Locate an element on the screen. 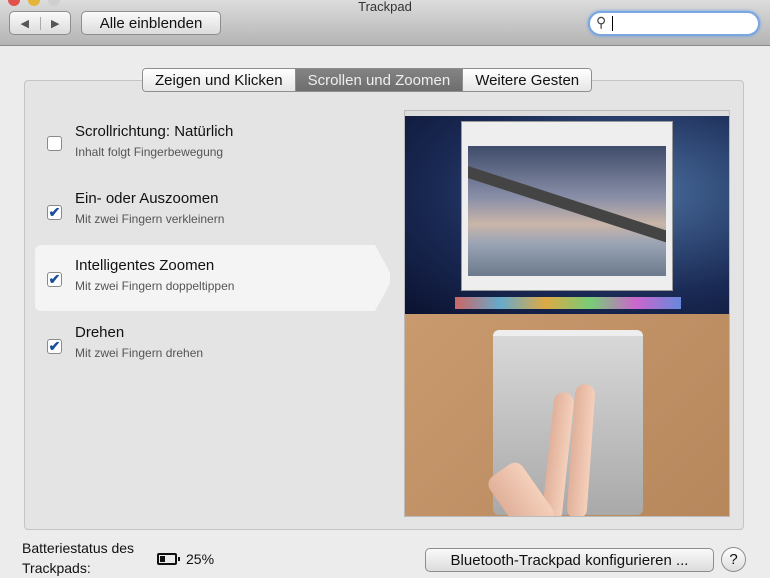  desktop-screenshot is located at coordinates (567, 212).